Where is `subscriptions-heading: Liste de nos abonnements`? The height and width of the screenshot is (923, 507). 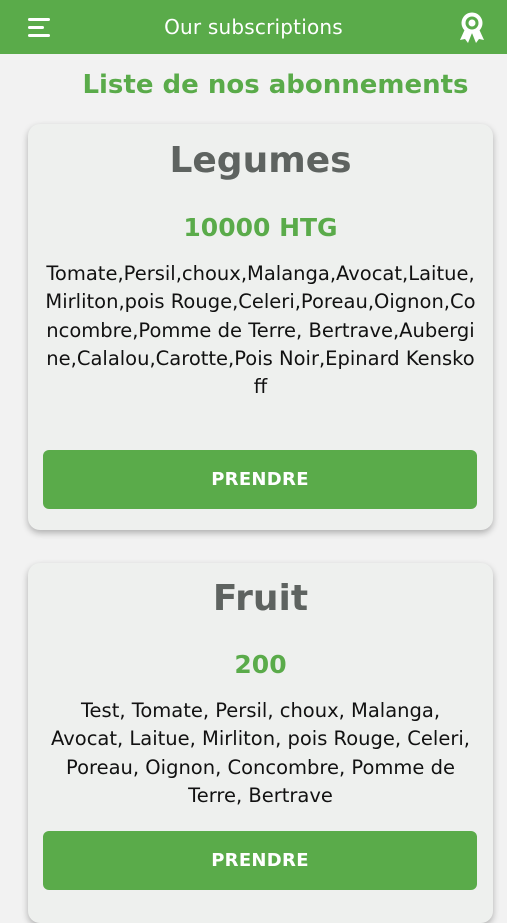
subscriptions-heading: Liste de nos abonnements is located at coordinates (275, 85).